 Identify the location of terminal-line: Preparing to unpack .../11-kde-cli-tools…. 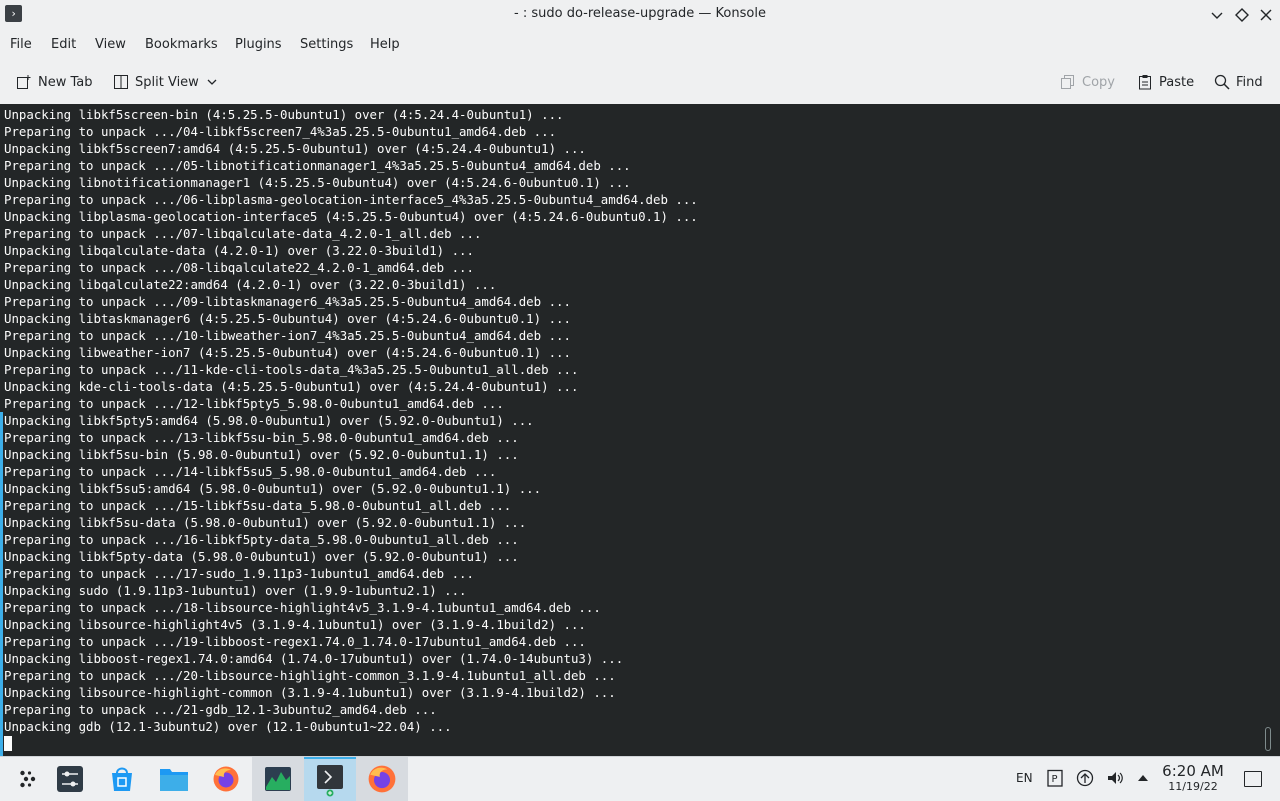
(291, 369).